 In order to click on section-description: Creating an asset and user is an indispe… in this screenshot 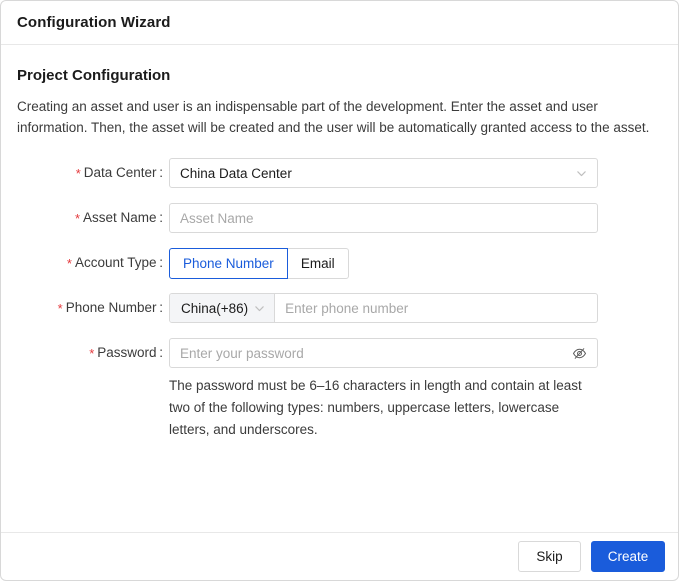, I will do `click(333, 117)`.